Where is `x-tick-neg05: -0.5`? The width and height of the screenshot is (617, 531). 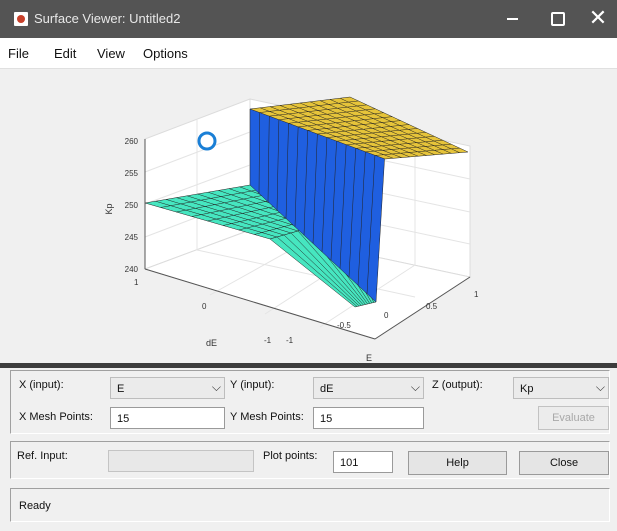 x-tick-neg05: -0.5 is located at coordinates (344, 325).